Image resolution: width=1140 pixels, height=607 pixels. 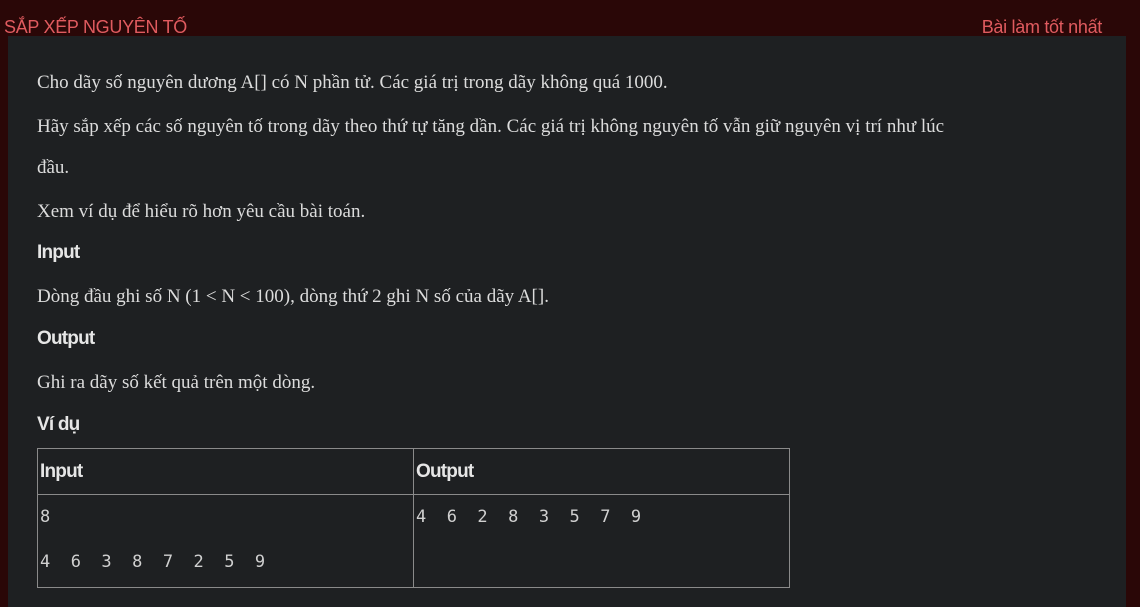 I want to click on example-table-row: 8 4 6 3 8 7 2 5 9 4 6 2 8 3 5 7 9, so click(x=413, y=541).